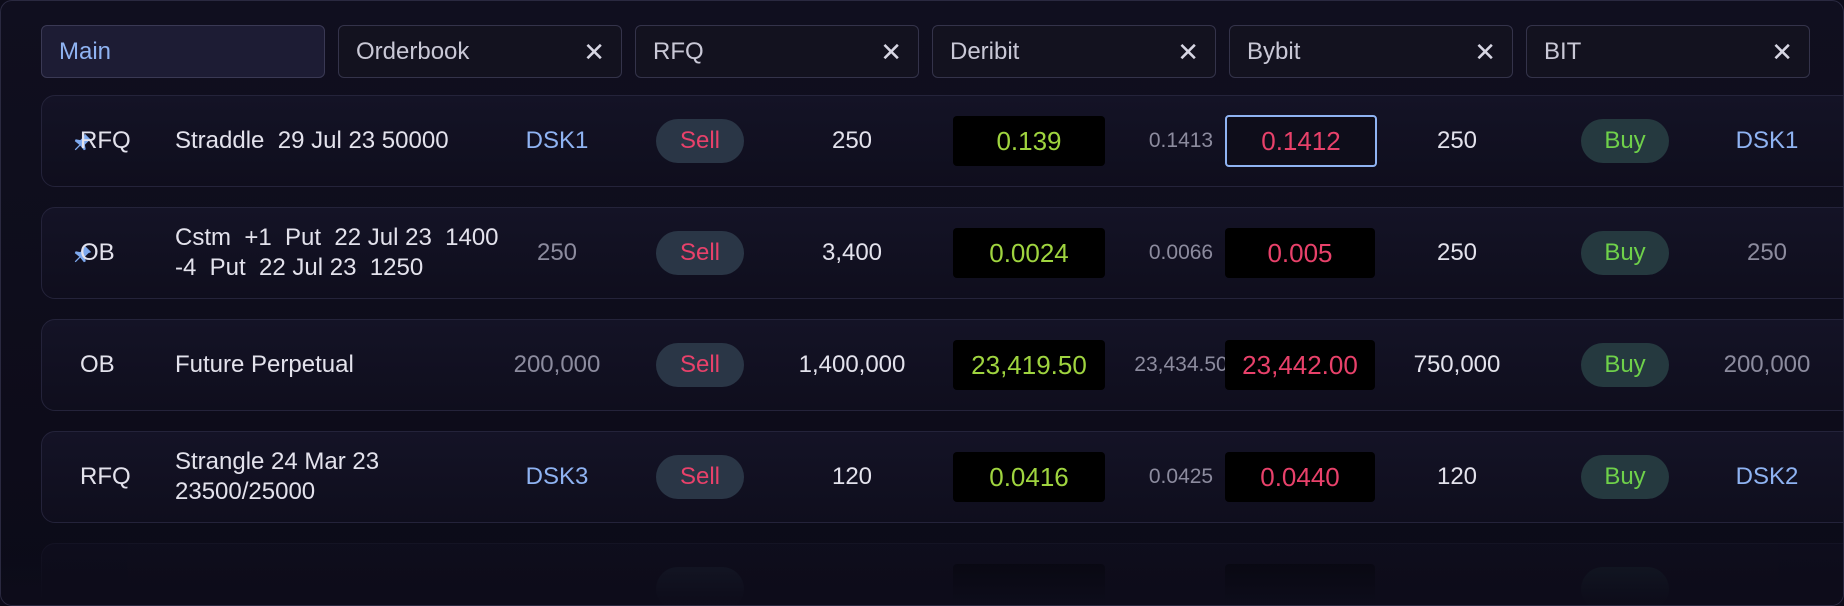 The width and height of the screenshot is (1844, 606). Describe the element at coordinates (183, 51) in the screenshot. I see `tab-main: Main` at that location.